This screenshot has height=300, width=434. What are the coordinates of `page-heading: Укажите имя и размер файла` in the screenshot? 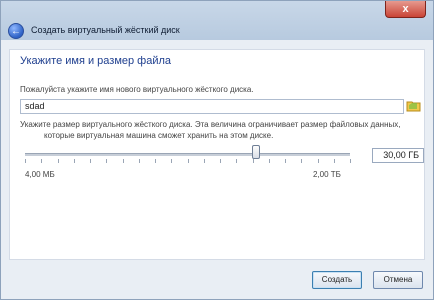 It's located at (96, 61).